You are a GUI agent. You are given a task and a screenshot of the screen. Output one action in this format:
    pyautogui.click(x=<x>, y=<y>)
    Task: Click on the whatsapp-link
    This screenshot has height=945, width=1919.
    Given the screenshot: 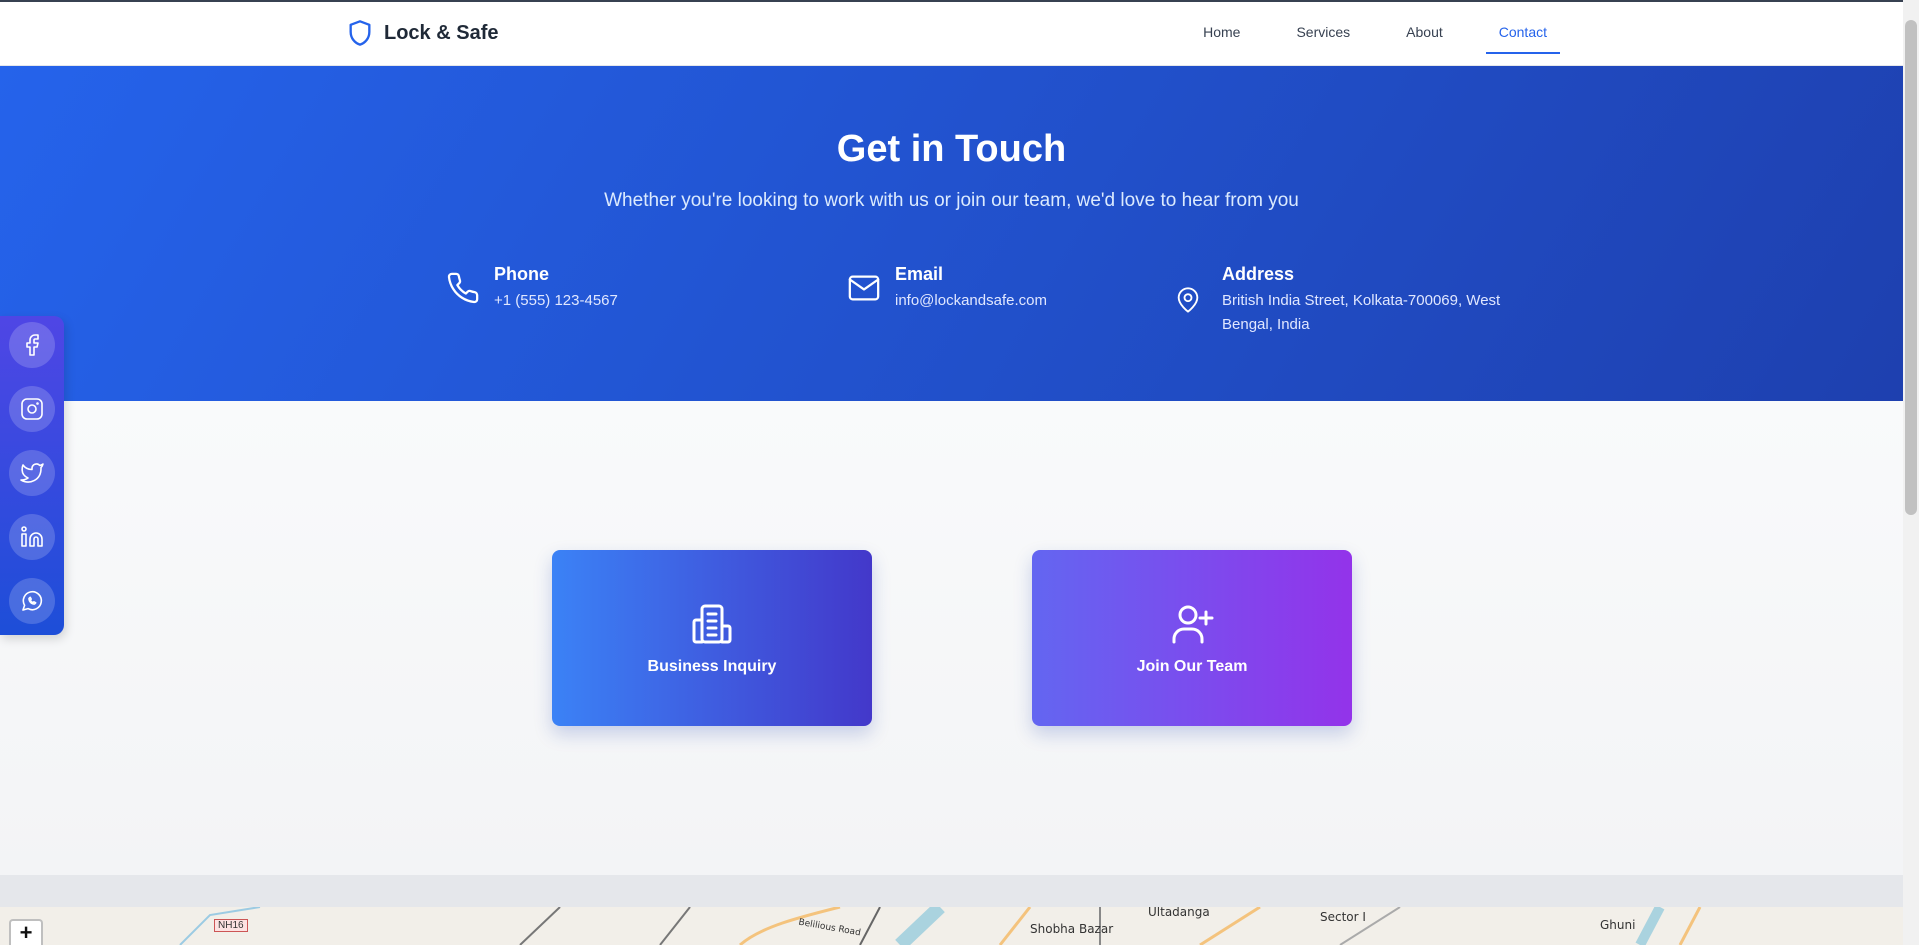 What is the action you would take?
    pyautogui.click(x=32, y=601)
    